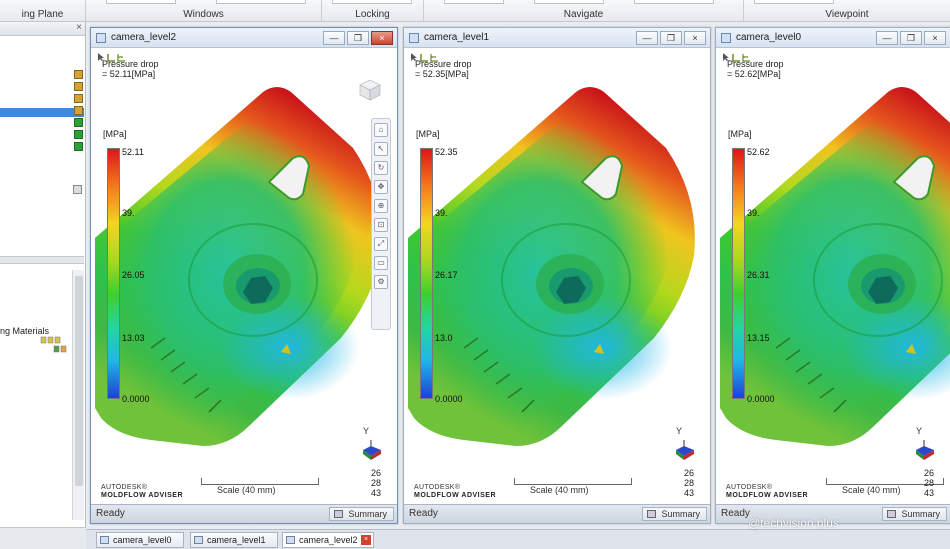 The height and width of the screenshot is (549, 950). I want to click on tab-label: camera_level2, so click(328, 540).